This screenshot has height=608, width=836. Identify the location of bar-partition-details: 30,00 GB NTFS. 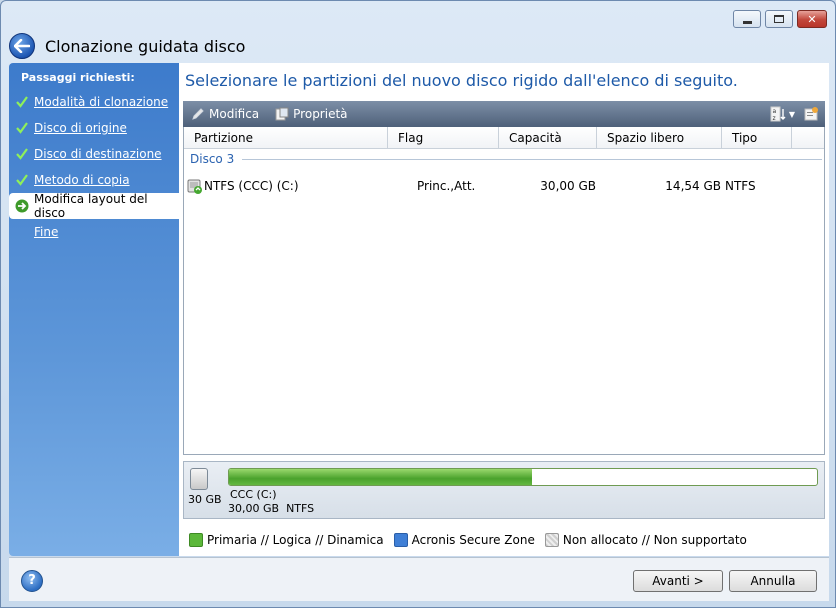
(271, 508).